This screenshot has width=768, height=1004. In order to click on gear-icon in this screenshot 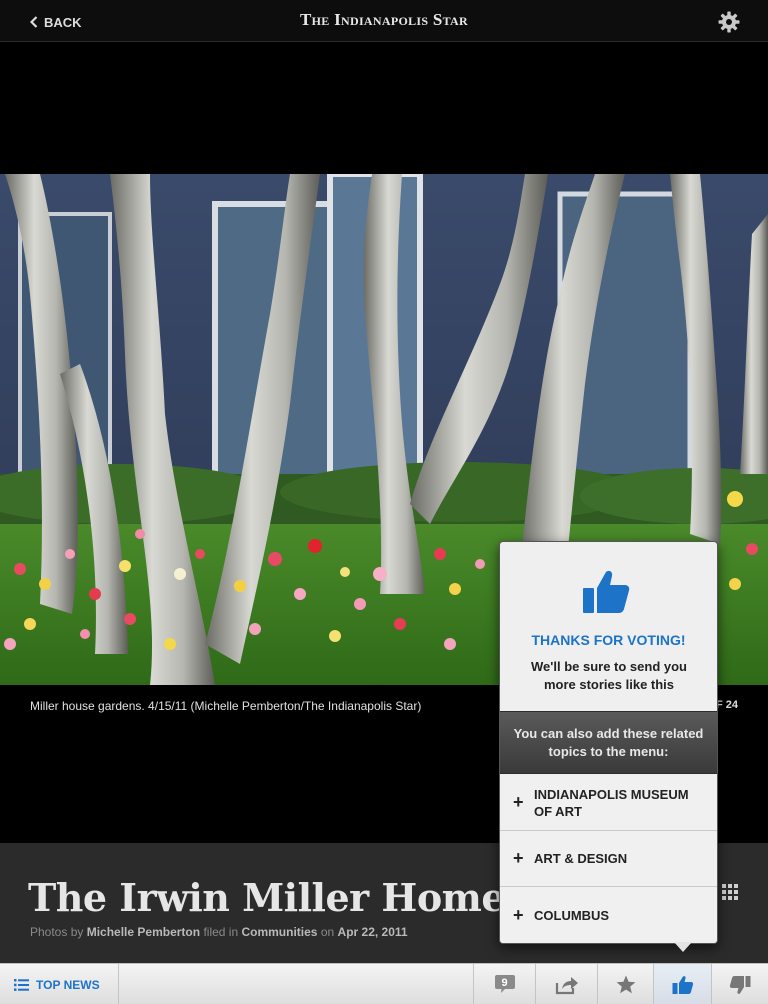, I will do `click(729, 22)`.